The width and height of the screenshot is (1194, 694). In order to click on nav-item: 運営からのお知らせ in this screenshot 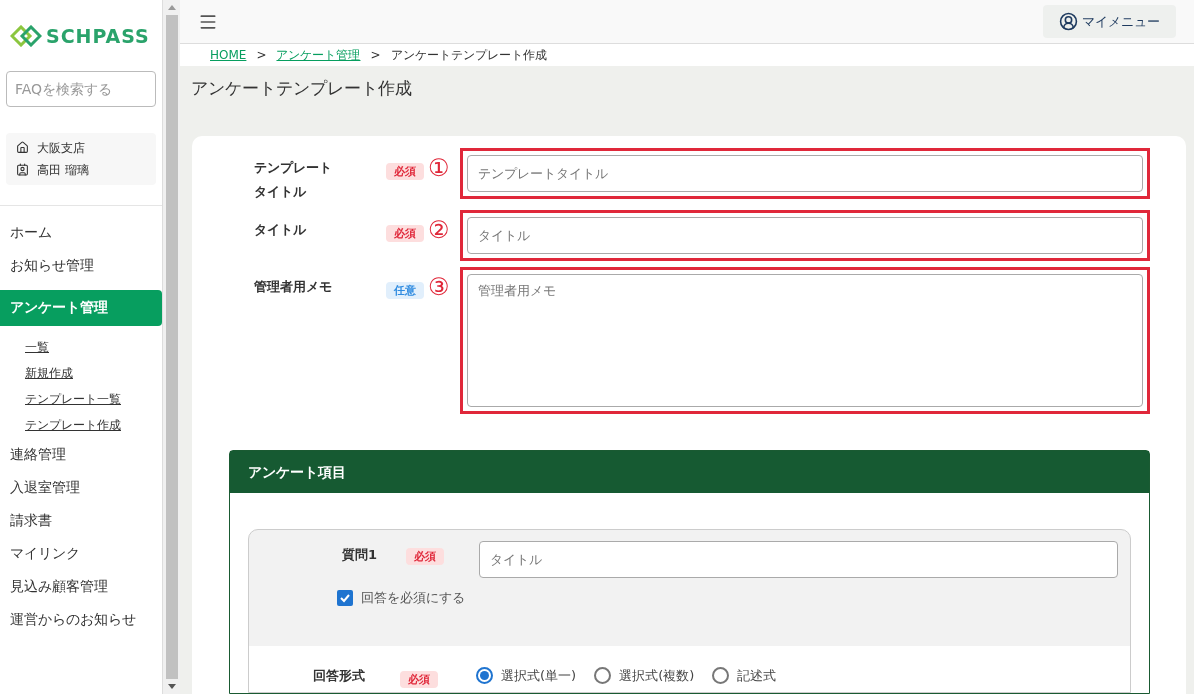, I will do `click(81, 619)`.